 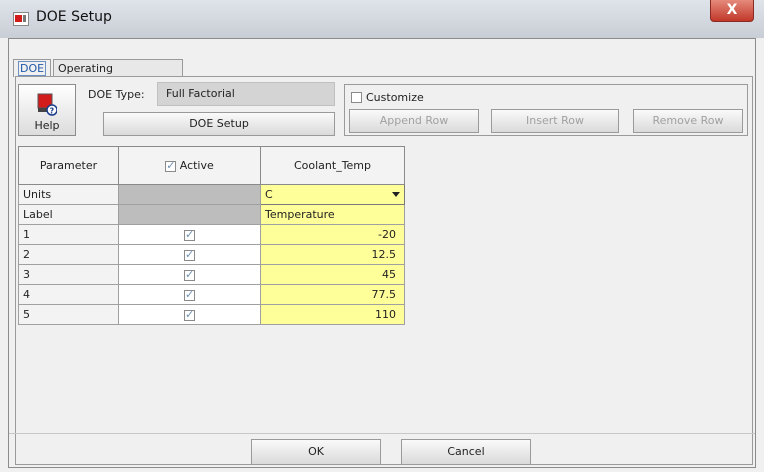 I want to click on row-value-cell: -20, so click(x=332, y=234).